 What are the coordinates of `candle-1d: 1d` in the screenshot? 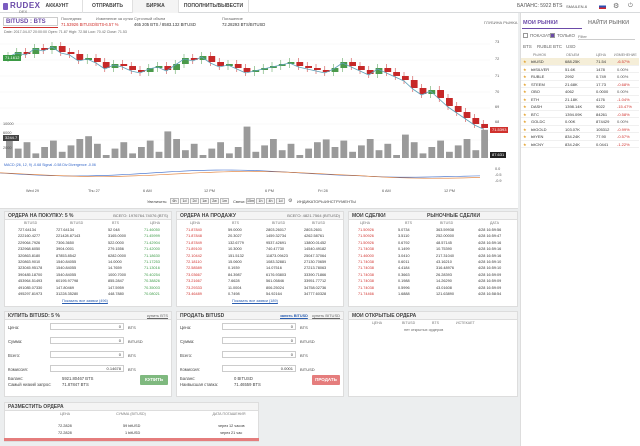 It's located at (280, 201).